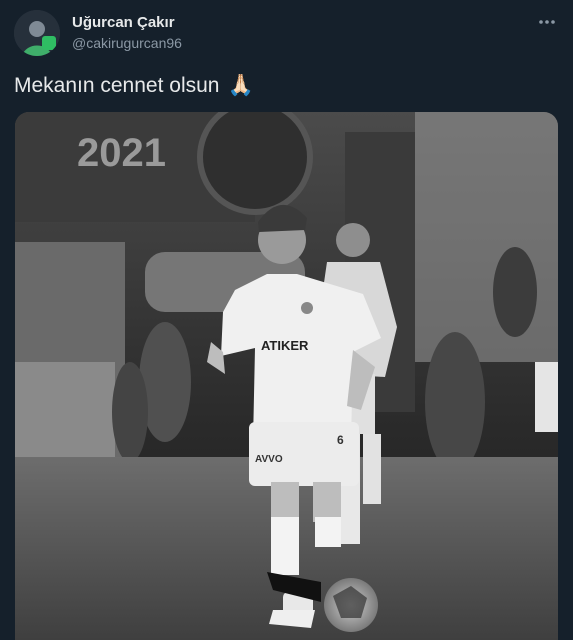 The height and width of the screenshot is (640, 573). Describe the element at coordinates (340, 440) in the screenshot. I see `shirt-number: 6` at that location.